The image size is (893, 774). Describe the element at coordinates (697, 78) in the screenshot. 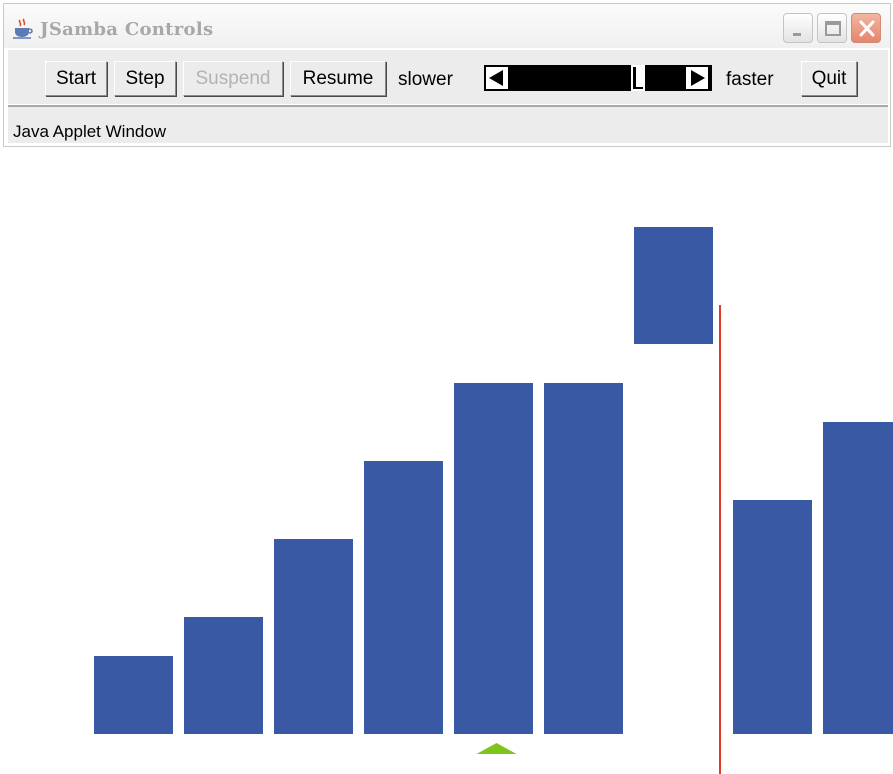

I see `slider-right-arrow-icon` at that location.